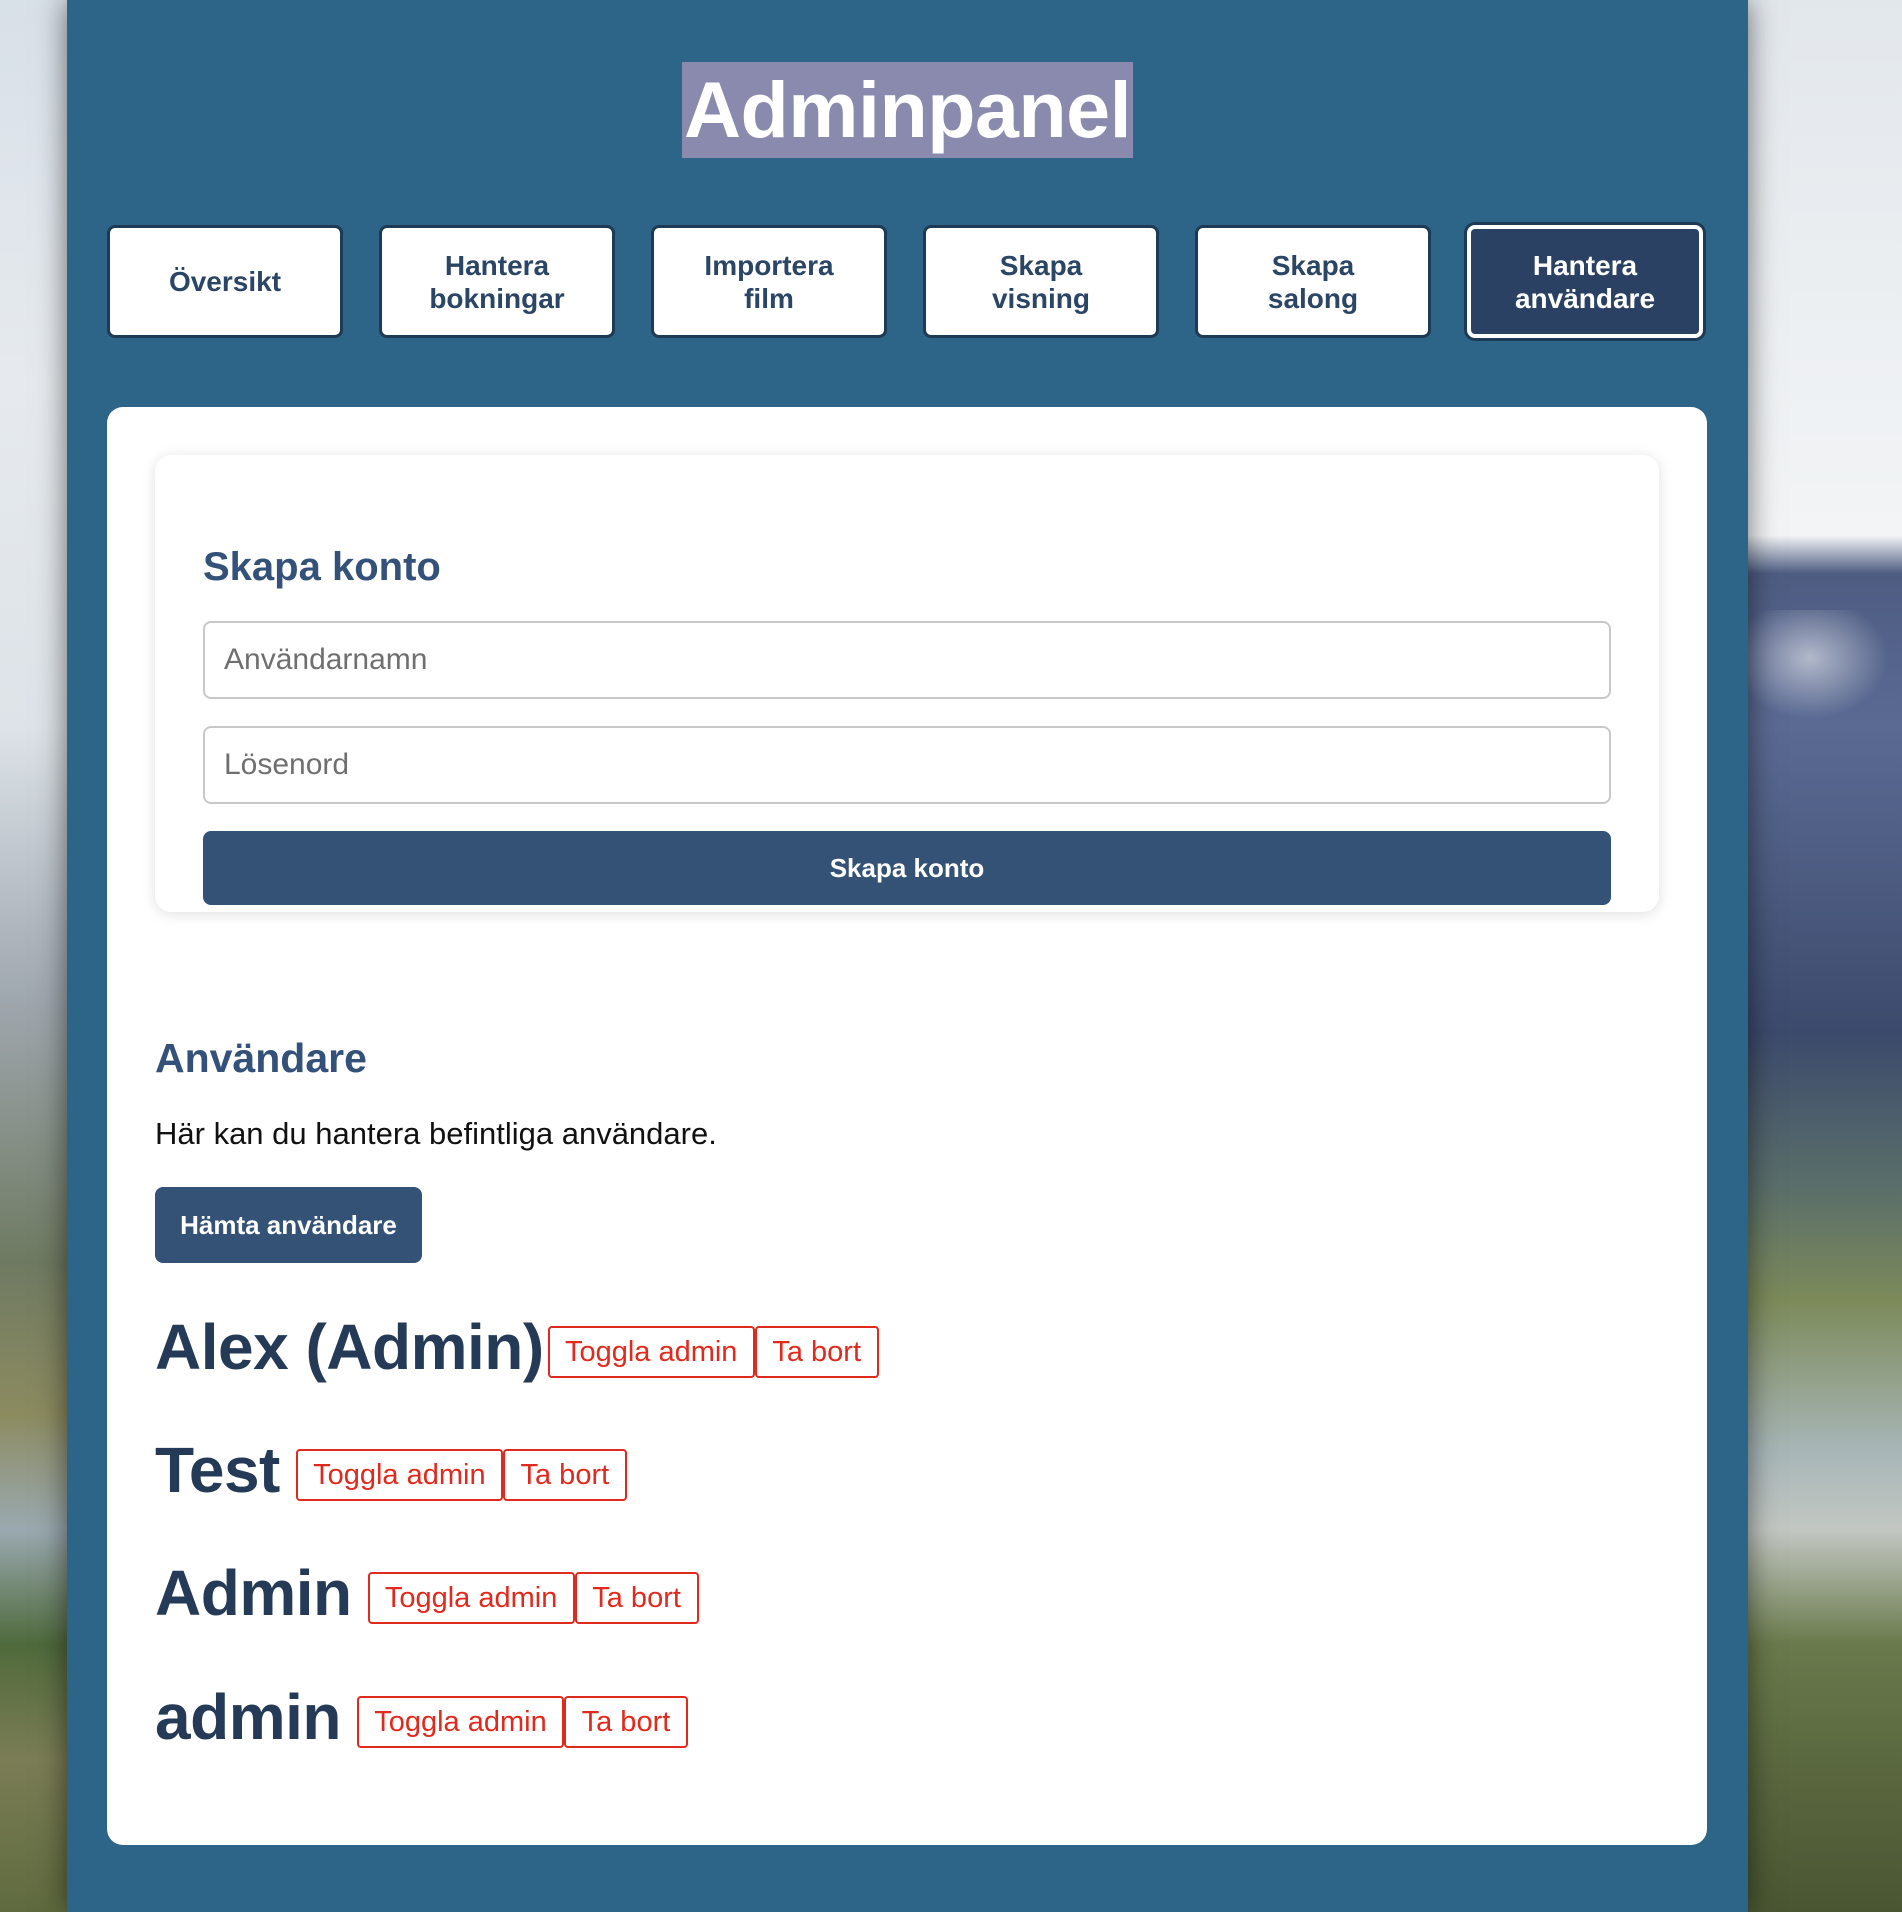 The image size is (1902, 1912). What do you see at coordinates (907, 765) in the screenshot?
I see `password-input` at bounding box center [907, 765].